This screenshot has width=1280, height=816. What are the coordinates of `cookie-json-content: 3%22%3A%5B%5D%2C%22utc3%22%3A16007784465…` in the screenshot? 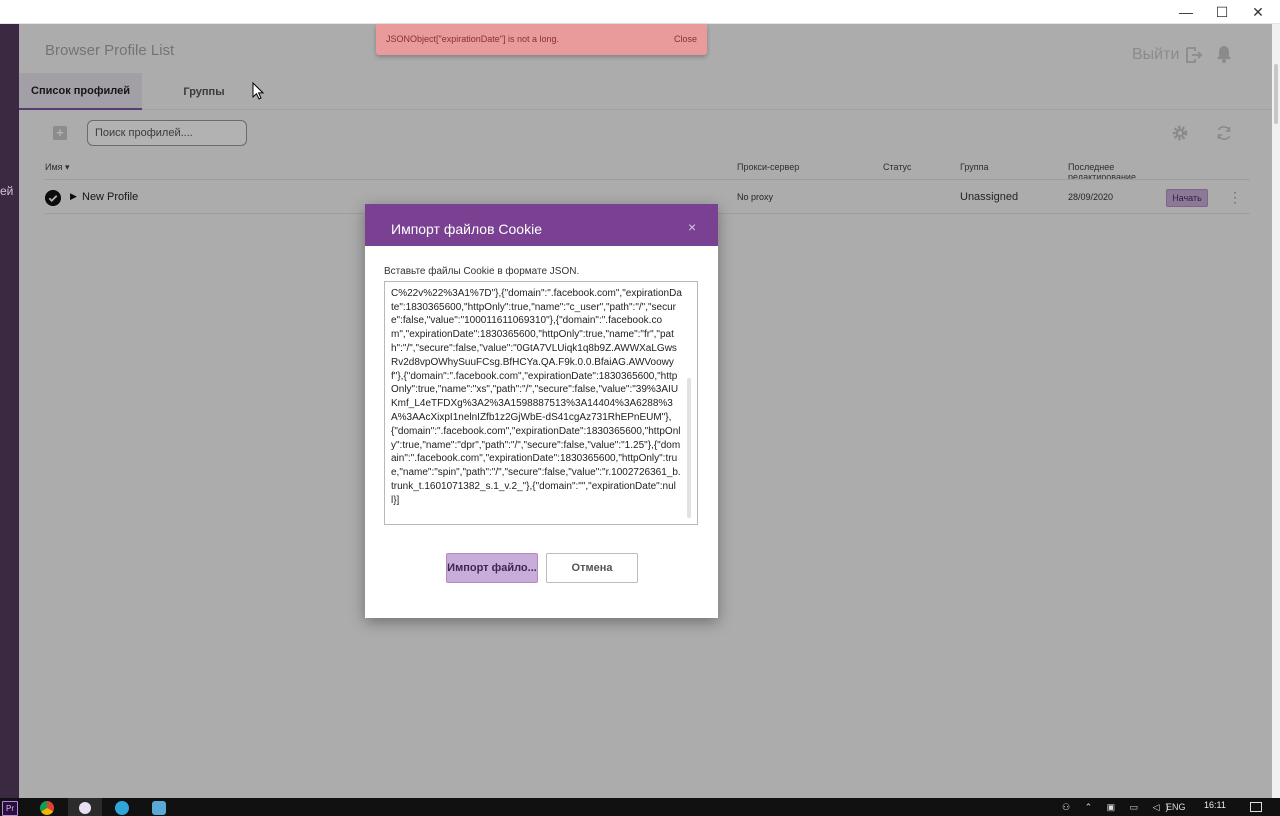 It's located at (536, 394).